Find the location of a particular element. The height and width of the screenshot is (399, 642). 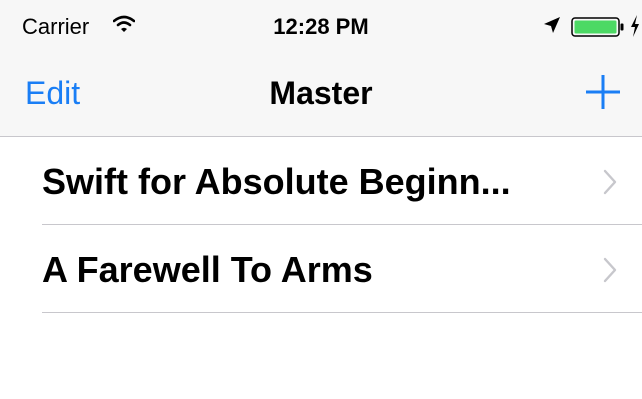

battery-icon is located at coordinates (597, 27).